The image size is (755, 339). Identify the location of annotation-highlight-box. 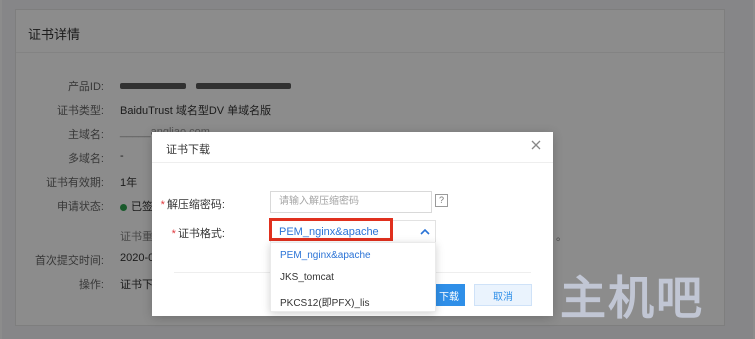
(331, 229).